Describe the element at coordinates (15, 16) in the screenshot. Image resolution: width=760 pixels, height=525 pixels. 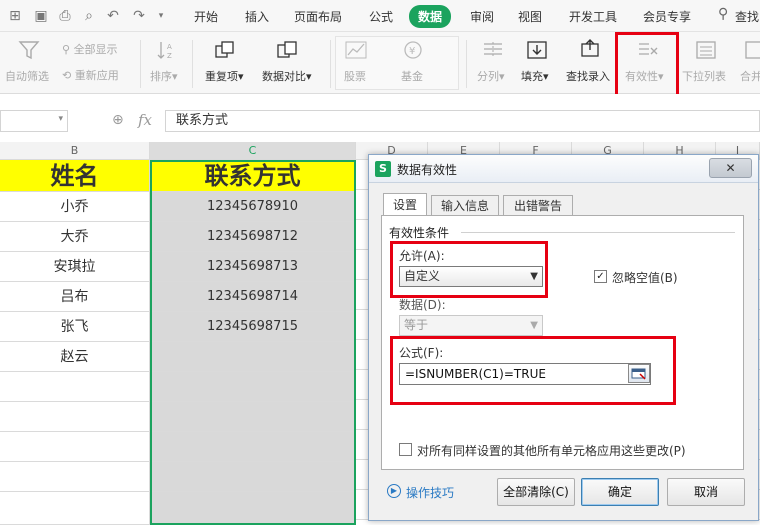
I see `pin-icon: ⊞` at that location.